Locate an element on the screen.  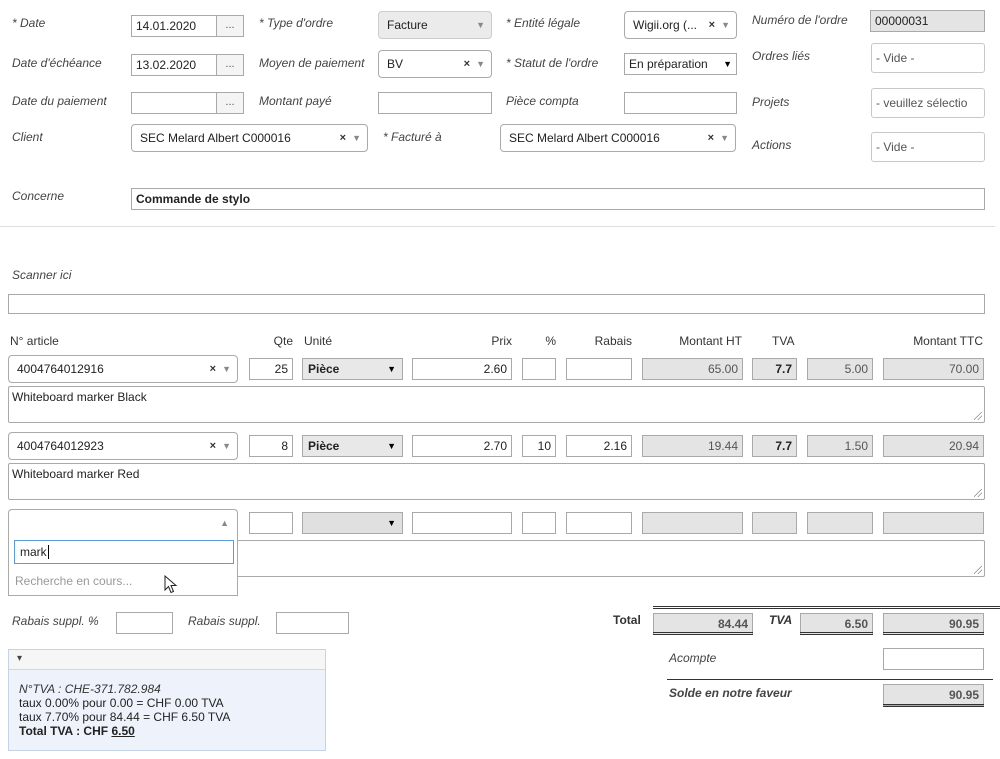
concerns-label: Concerne is located at coordinates (38, 196).